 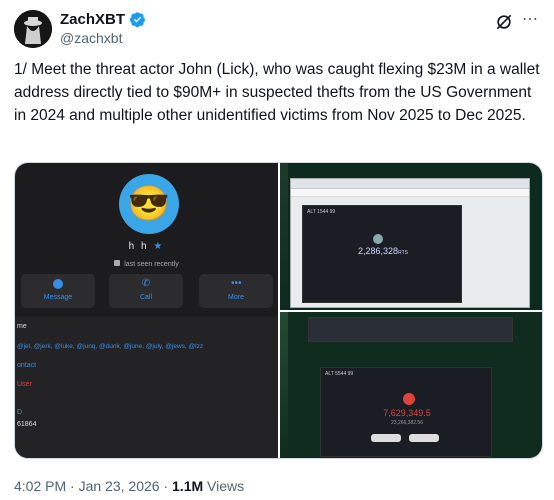 I want to click on detective-avatar-icon, so click(x=33, y=29).